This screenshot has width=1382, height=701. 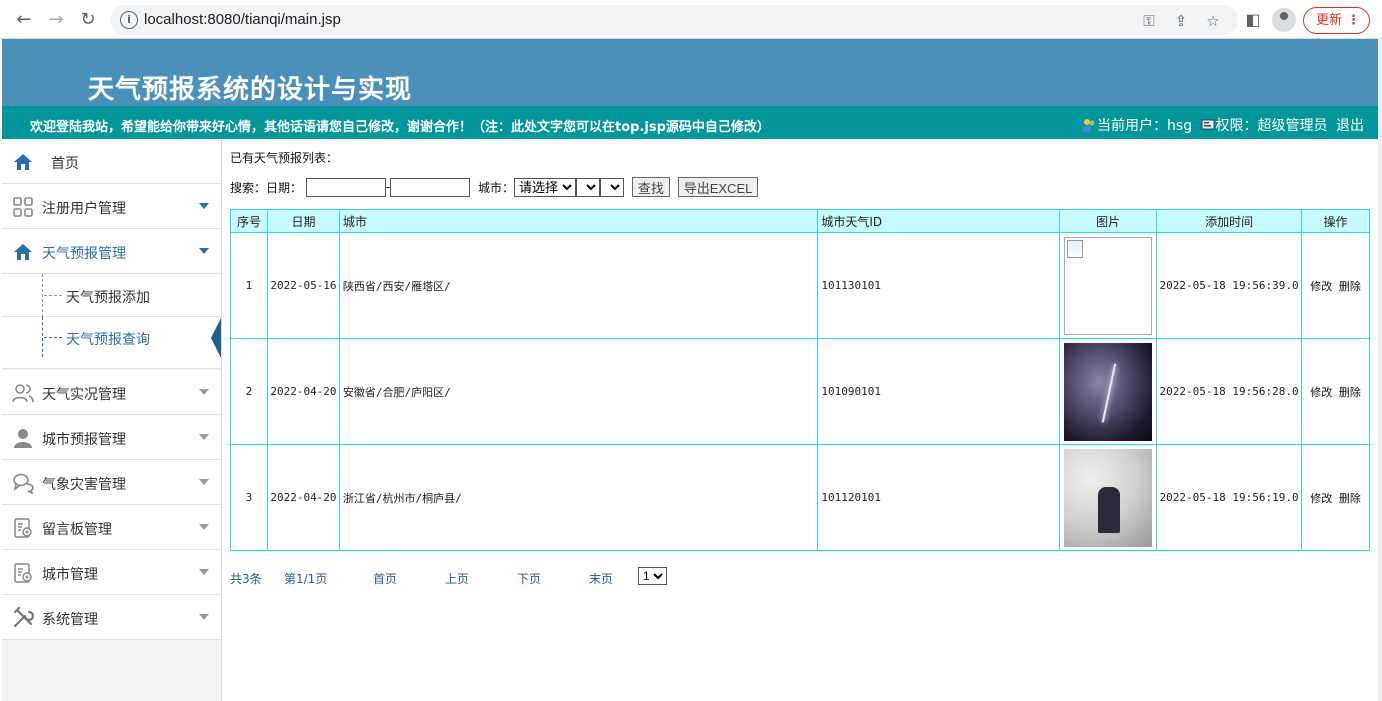 I want to click on person-icon, so click(x=23, y=438).